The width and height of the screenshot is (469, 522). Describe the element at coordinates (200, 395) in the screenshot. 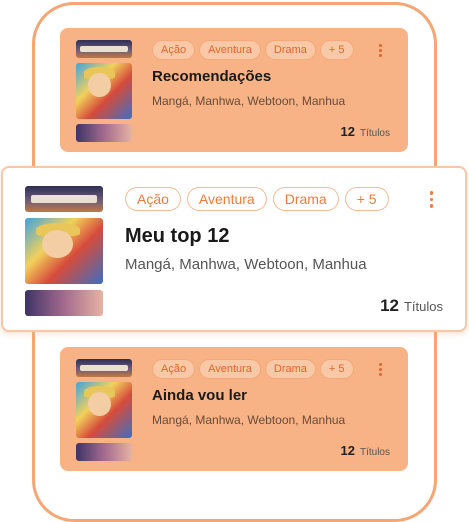

I see `list-title: Ainda vou ler` at that location.